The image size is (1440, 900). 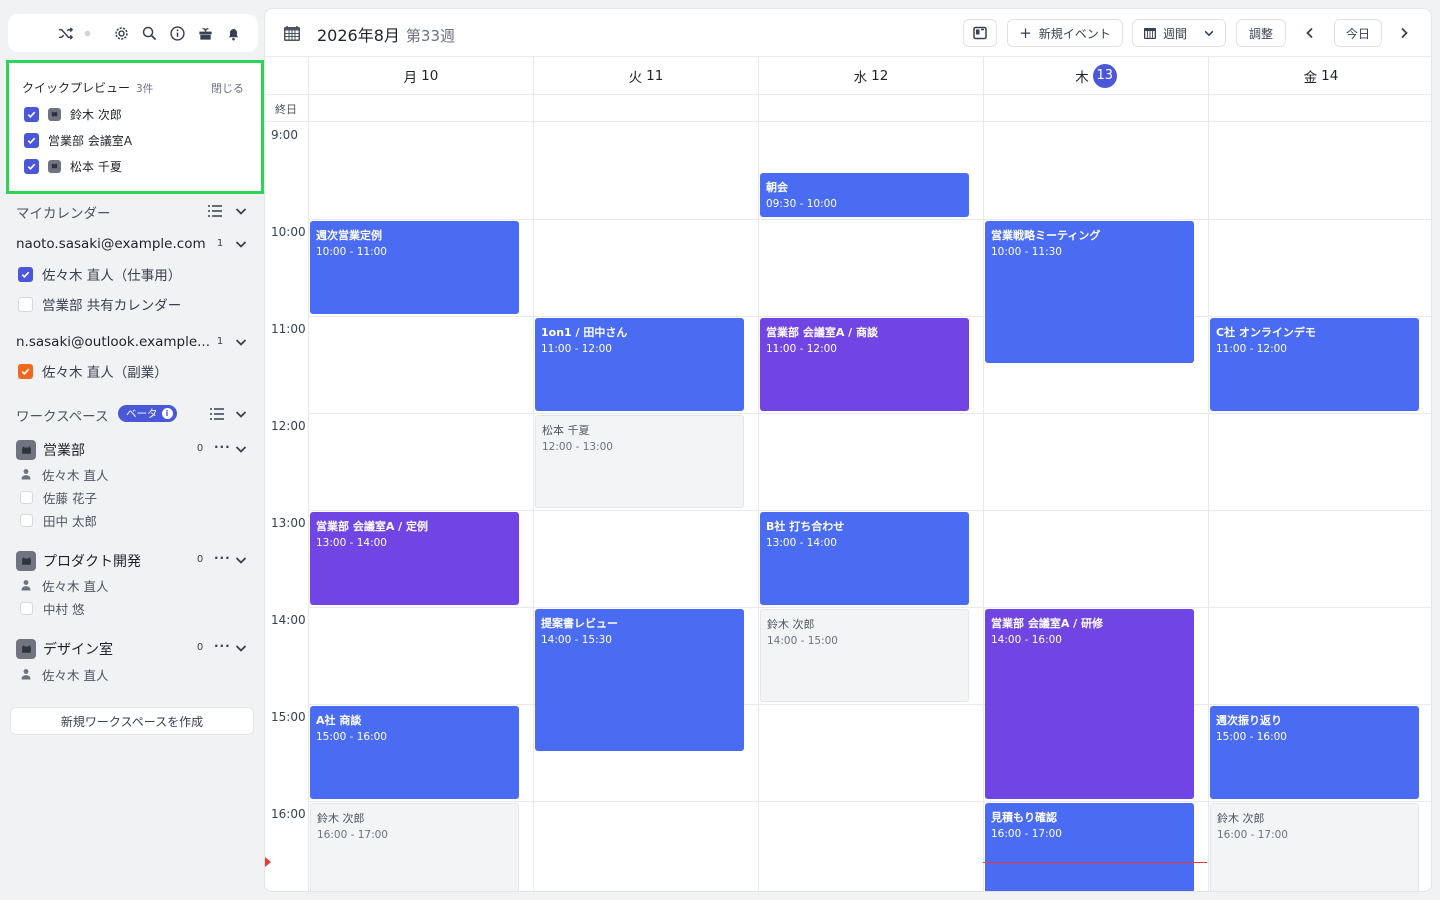 What do you see at coordinates (1089, 292) in the screenshot?
I see `calendar-event: 営業戦略ミーティング 10:00 - 11:30` at bounding box center [1089, 292].